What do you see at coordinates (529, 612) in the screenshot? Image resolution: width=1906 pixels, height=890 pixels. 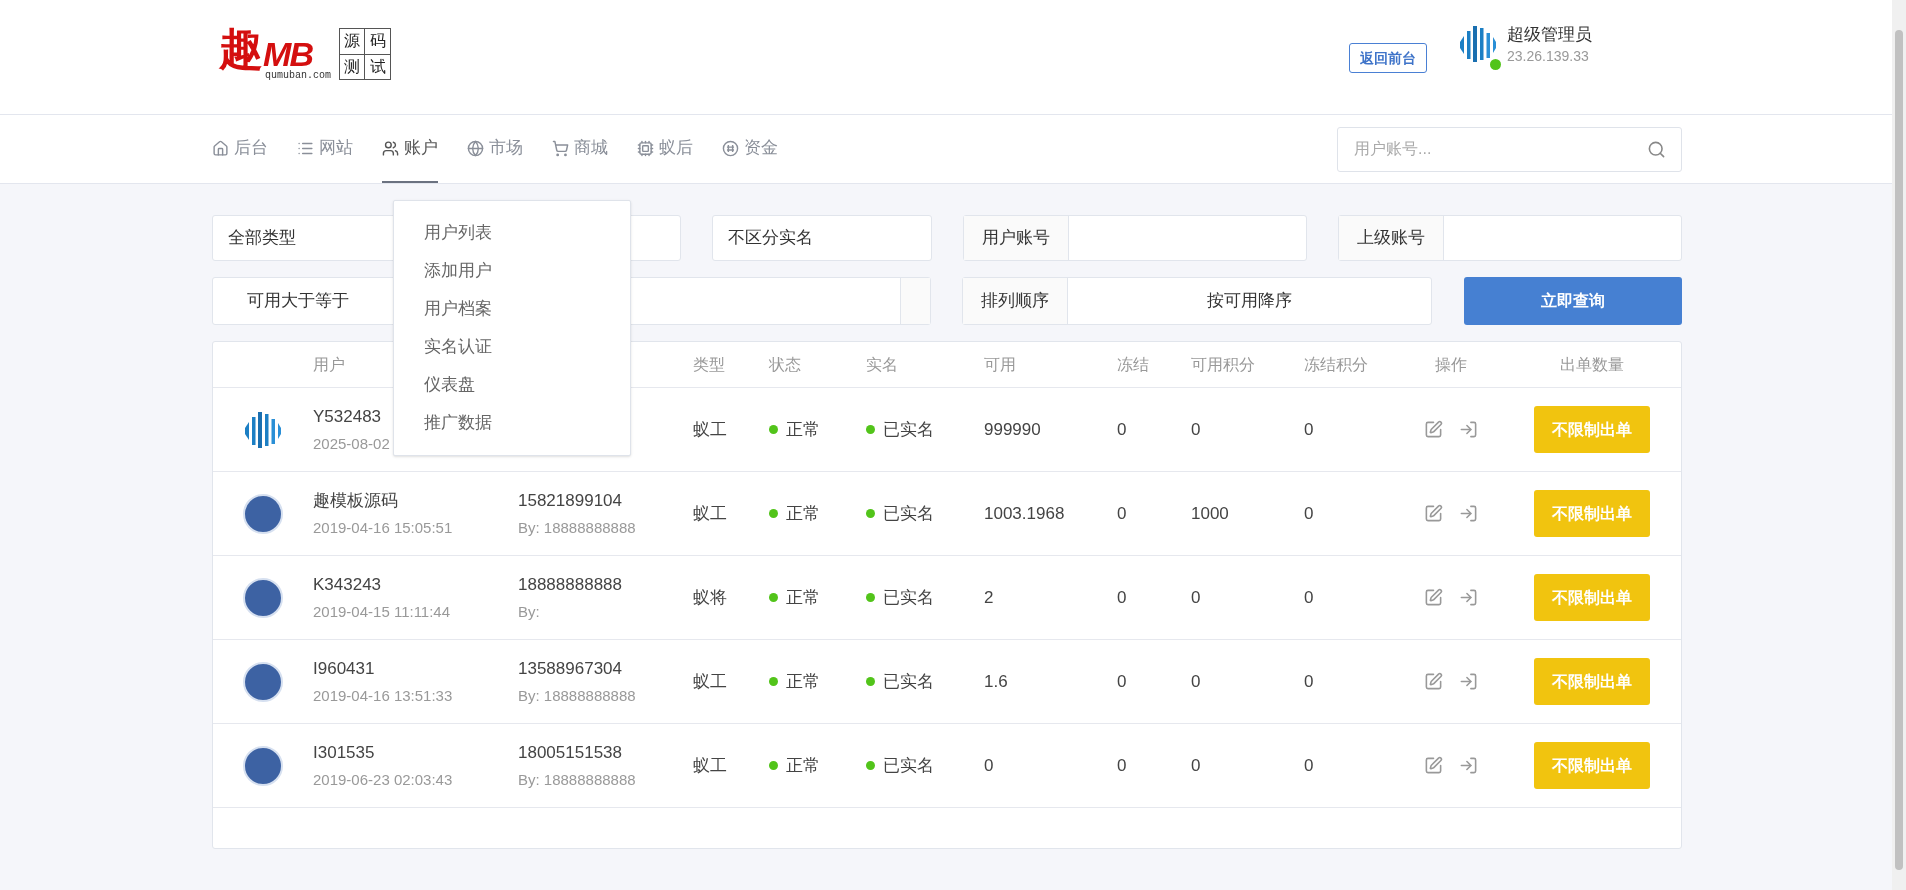 I see `referrer: By:` at bounding box center [529, 612].